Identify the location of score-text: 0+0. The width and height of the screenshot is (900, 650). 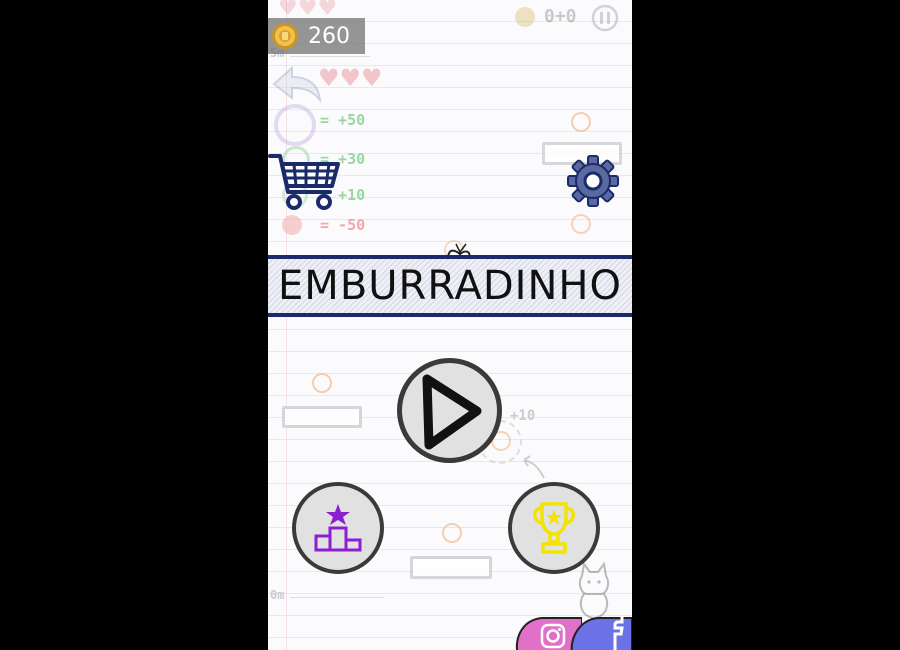
(560, 16).